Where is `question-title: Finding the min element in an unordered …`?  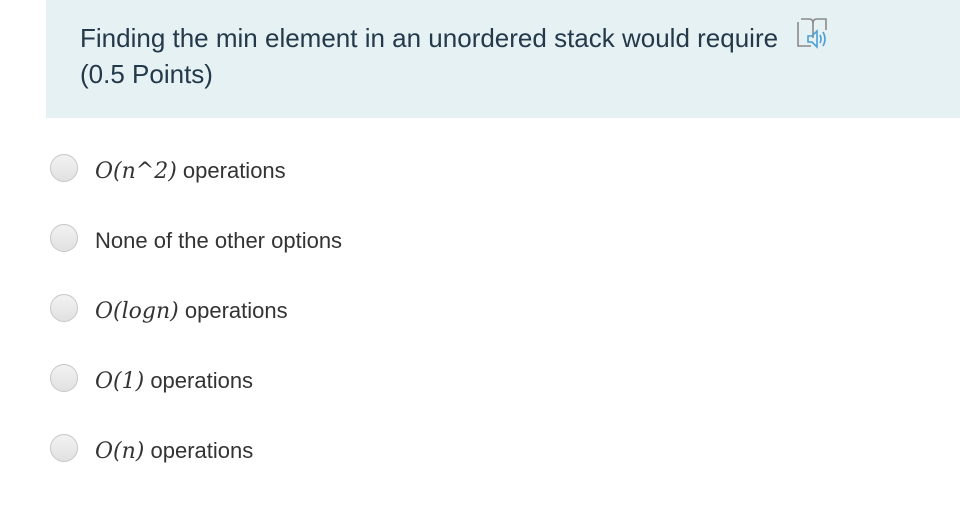
question-title: Finding the min element in an unordered … is located at coordinates (510, 54).